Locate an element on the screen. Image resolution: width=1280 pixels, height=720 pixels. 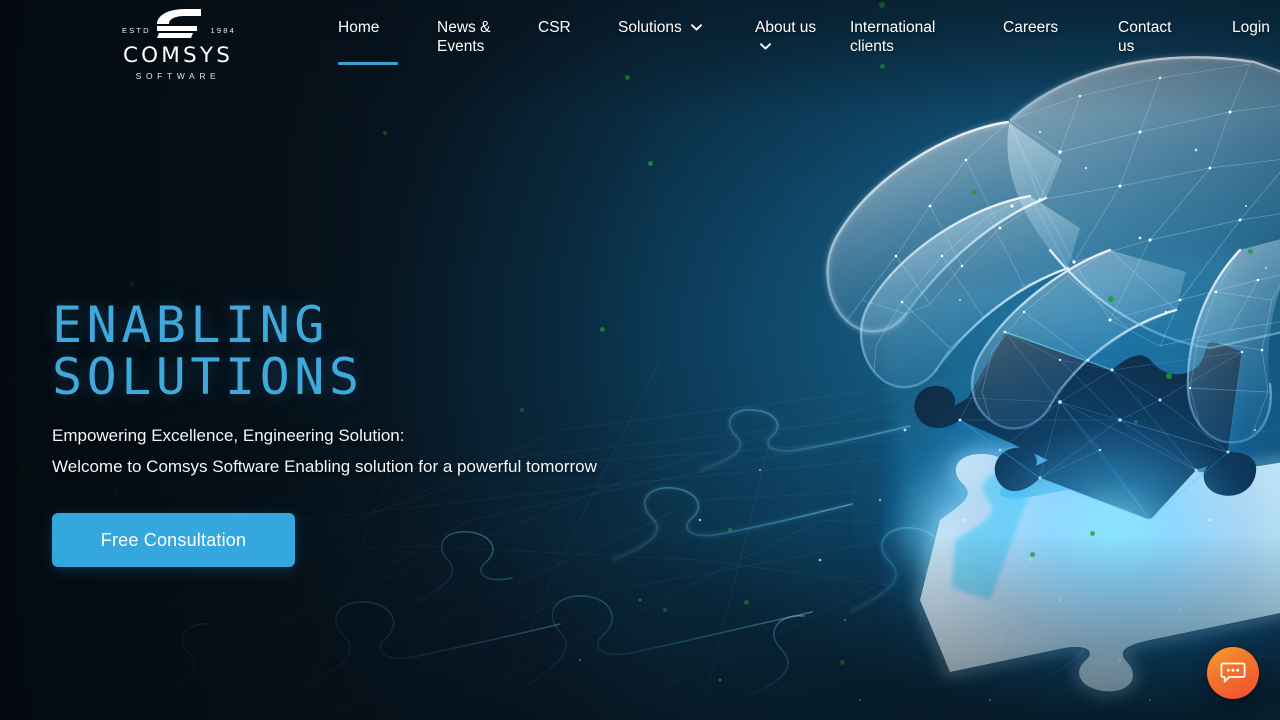
nav-item-home: Home is located at coordinates (378, 39).